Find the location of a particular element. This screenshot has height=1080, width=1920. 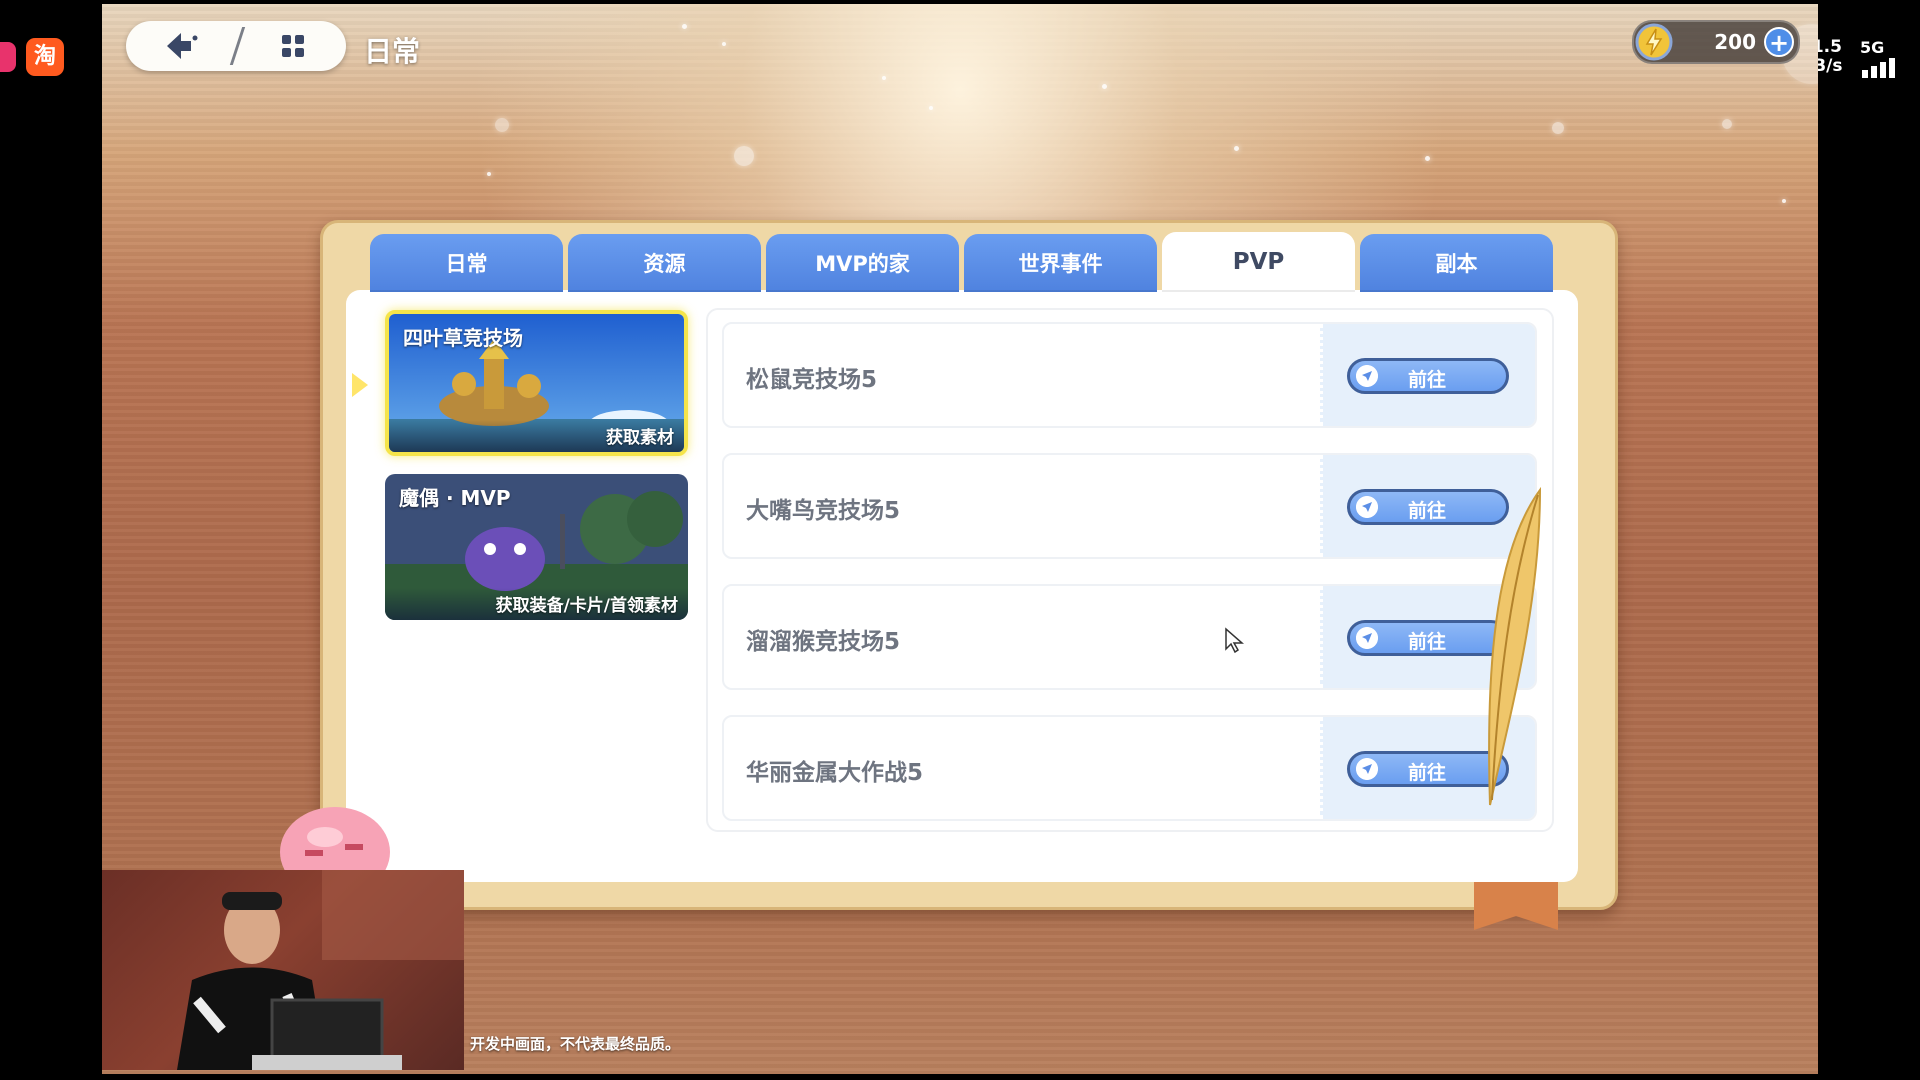

tab-daily: 日常 is located at coordinates (466, 263).